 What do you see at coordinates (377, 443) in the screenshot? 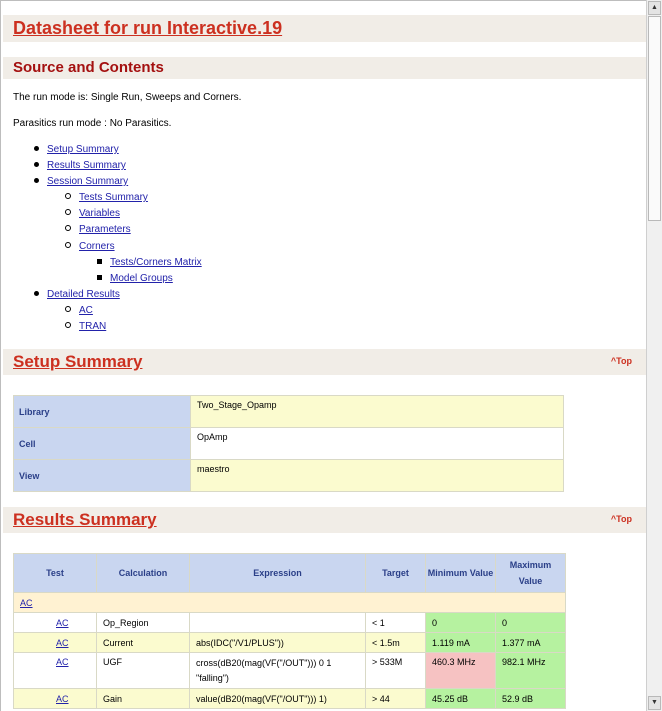
I see `setup-value-cell: OpAmp` at bounding box center [377, 443].